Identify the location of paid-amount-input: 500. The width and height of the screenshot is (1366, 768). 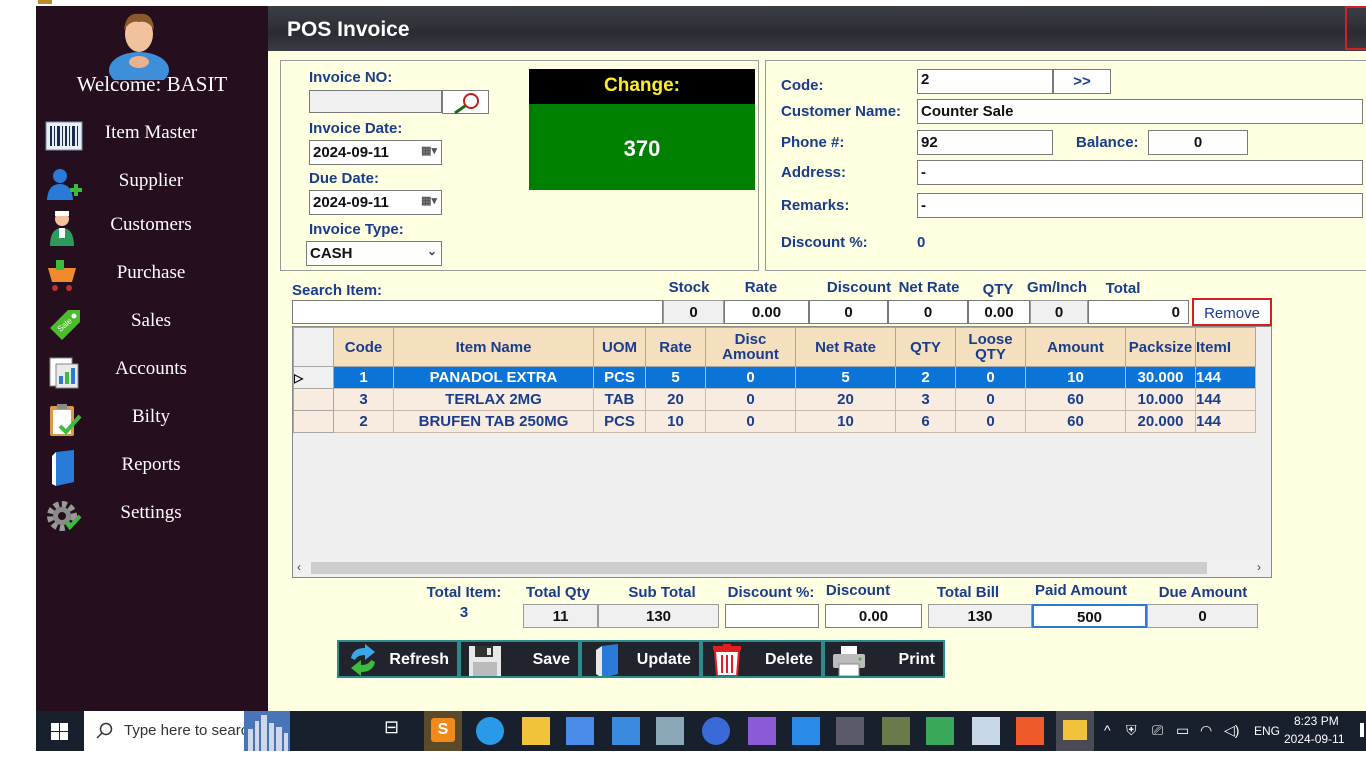
(1089, 616).